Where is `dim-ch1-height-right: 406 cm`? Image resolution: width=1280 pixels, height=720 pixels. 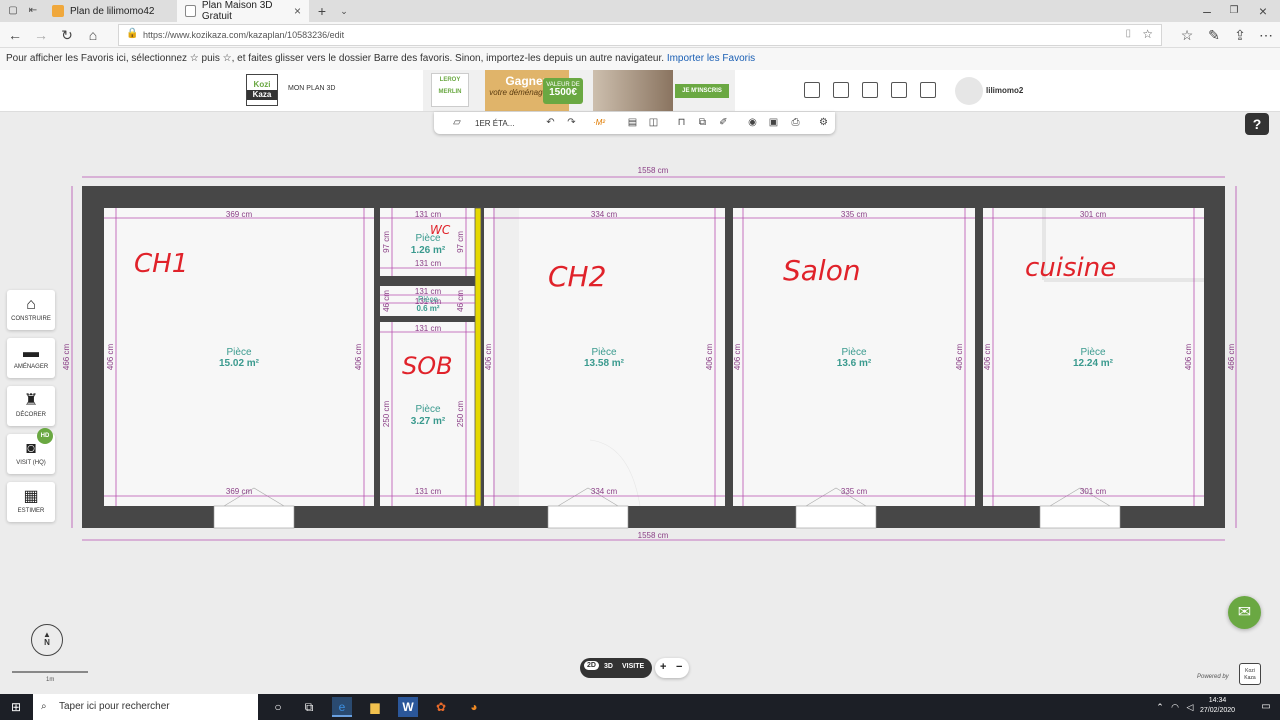
dim-ch1-height-right: 406 cm is located at coordinates (358, 357).